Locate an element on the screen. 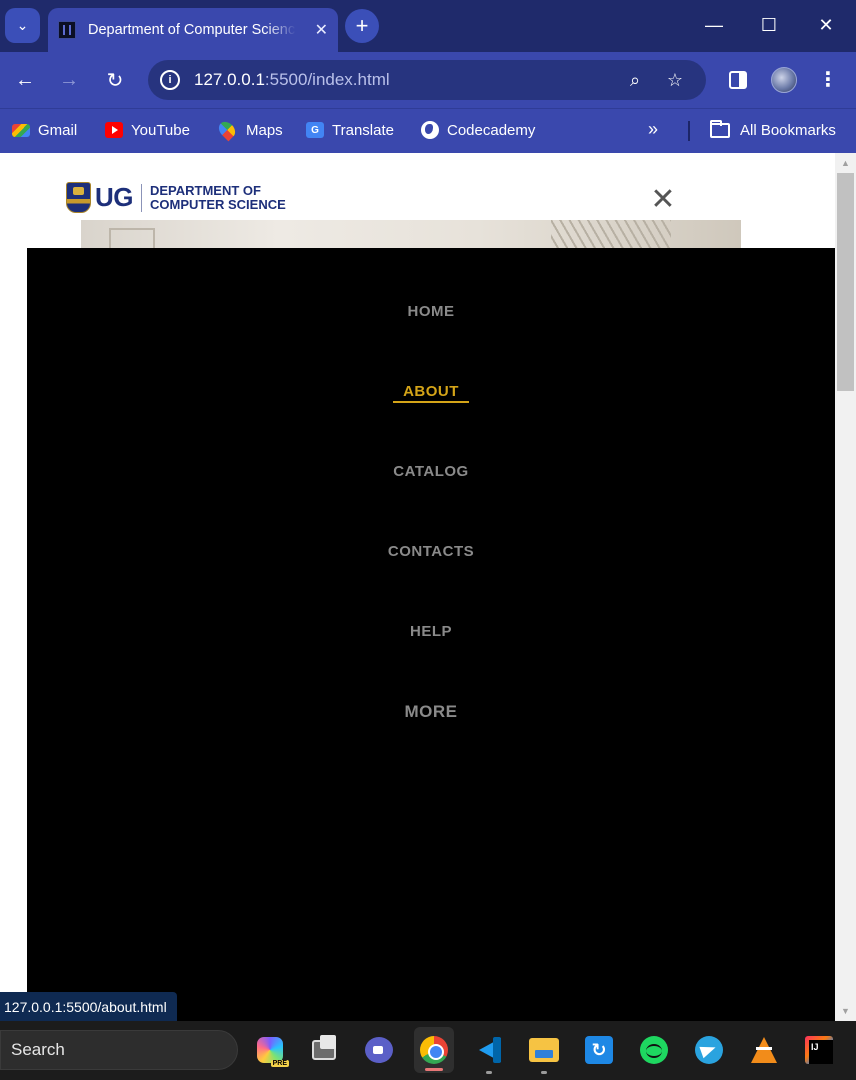 This screenshot has width=856, height=1080. tab-close-icon: ✕ is located at coordinates (321, 30).